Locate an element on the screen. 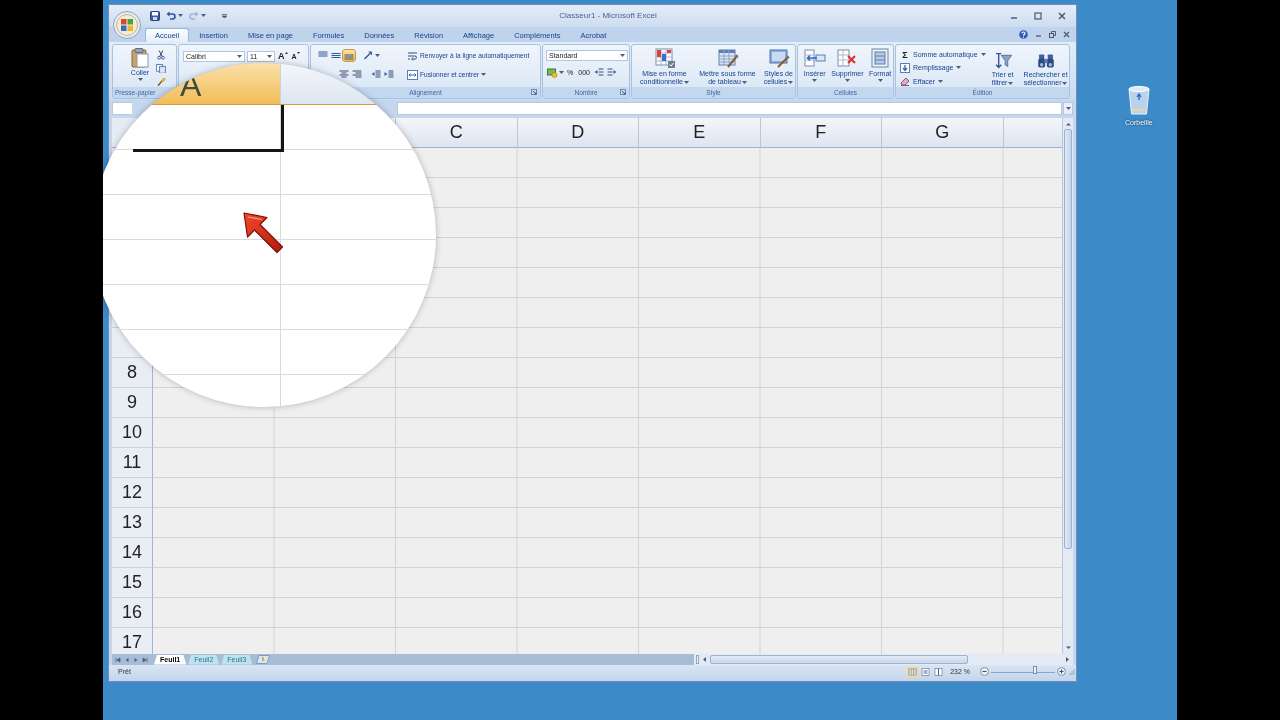 The image size is (1280, 720). insert-cells-icon is located at coordinates (814, 57).